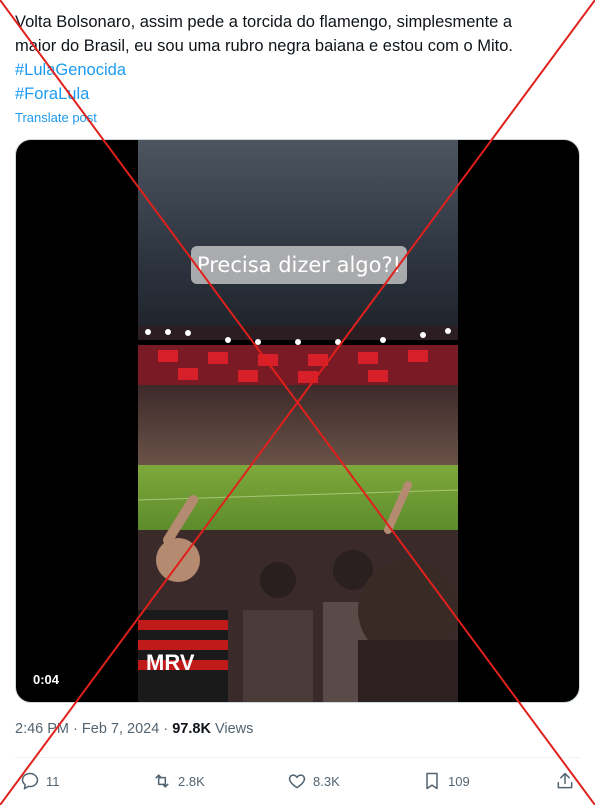 This screenshot has width=595, height=805. Describe the element at coordinates (326, 781) in the screenshot. I see `like-count: 8.3K` at that location.